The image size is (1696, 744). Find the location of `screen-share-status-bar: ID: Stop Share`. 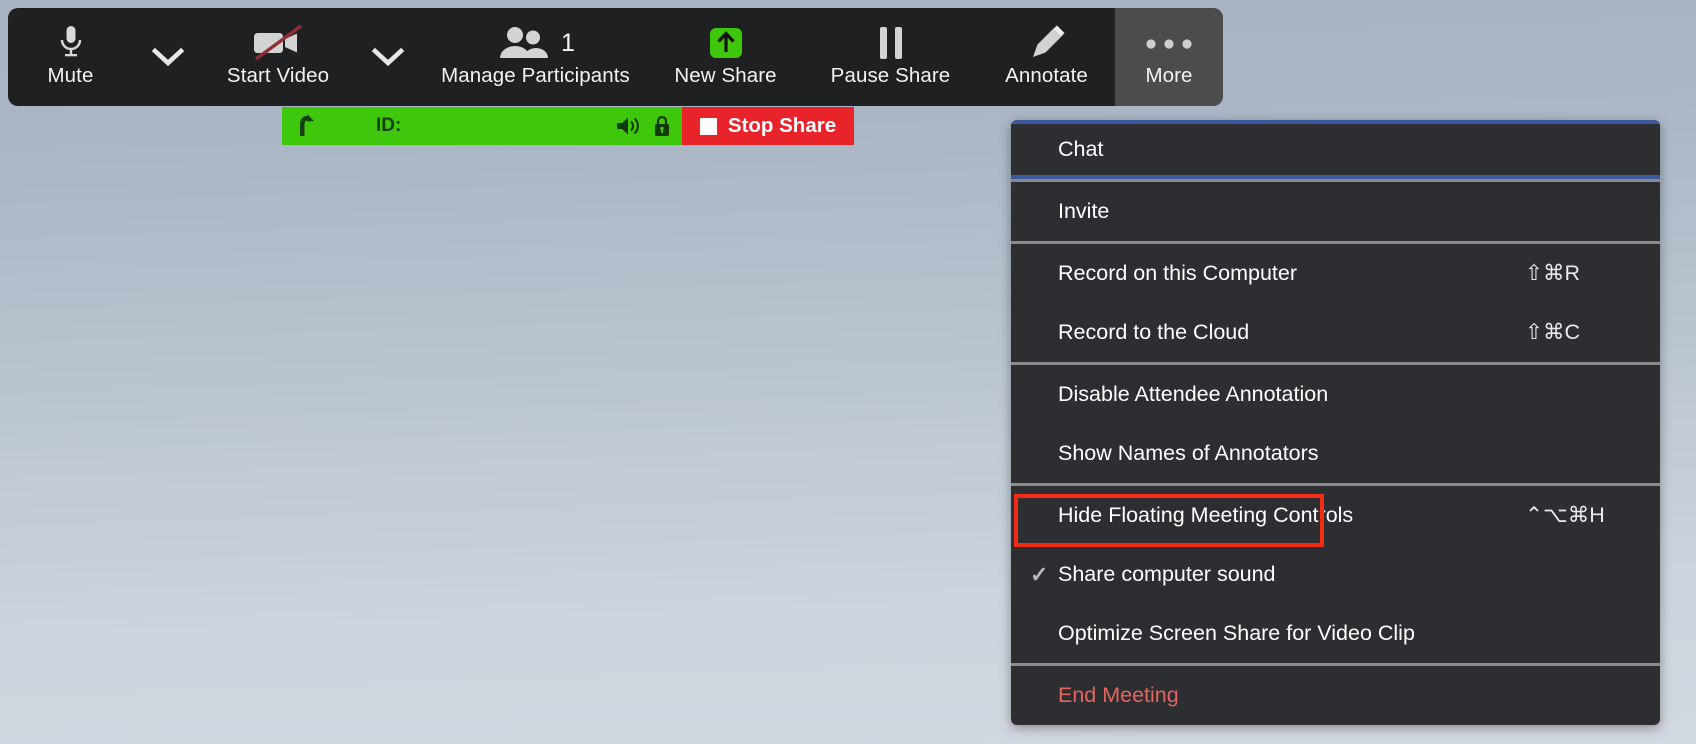

screen-share-status-bar: ID: Stop Share is located at coordinates (568, 126).